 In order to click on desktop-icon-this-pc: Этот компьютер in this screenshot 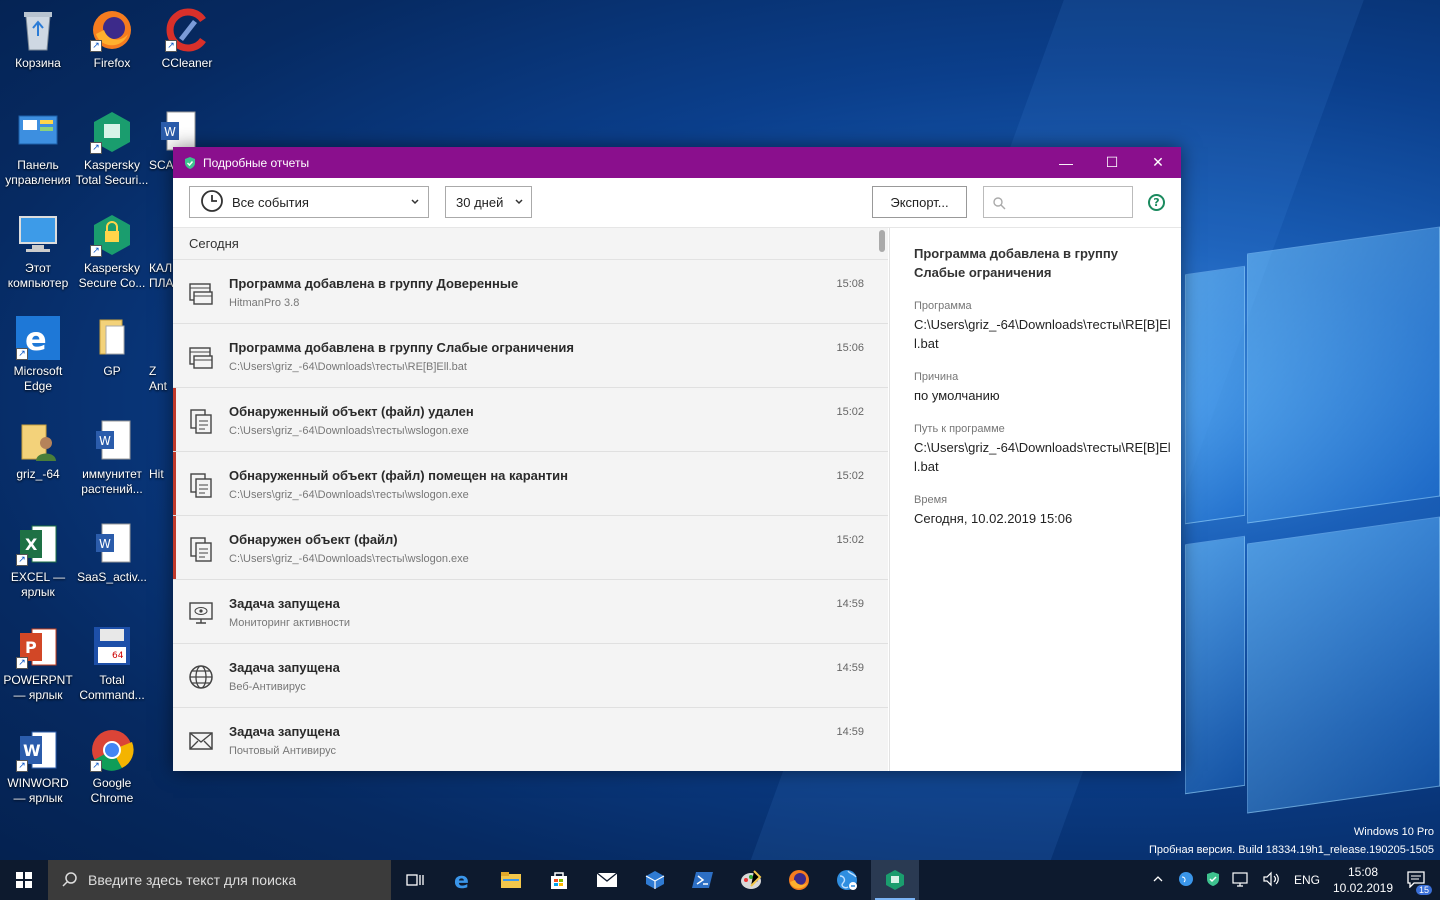, I will do `click(38, 252)`.